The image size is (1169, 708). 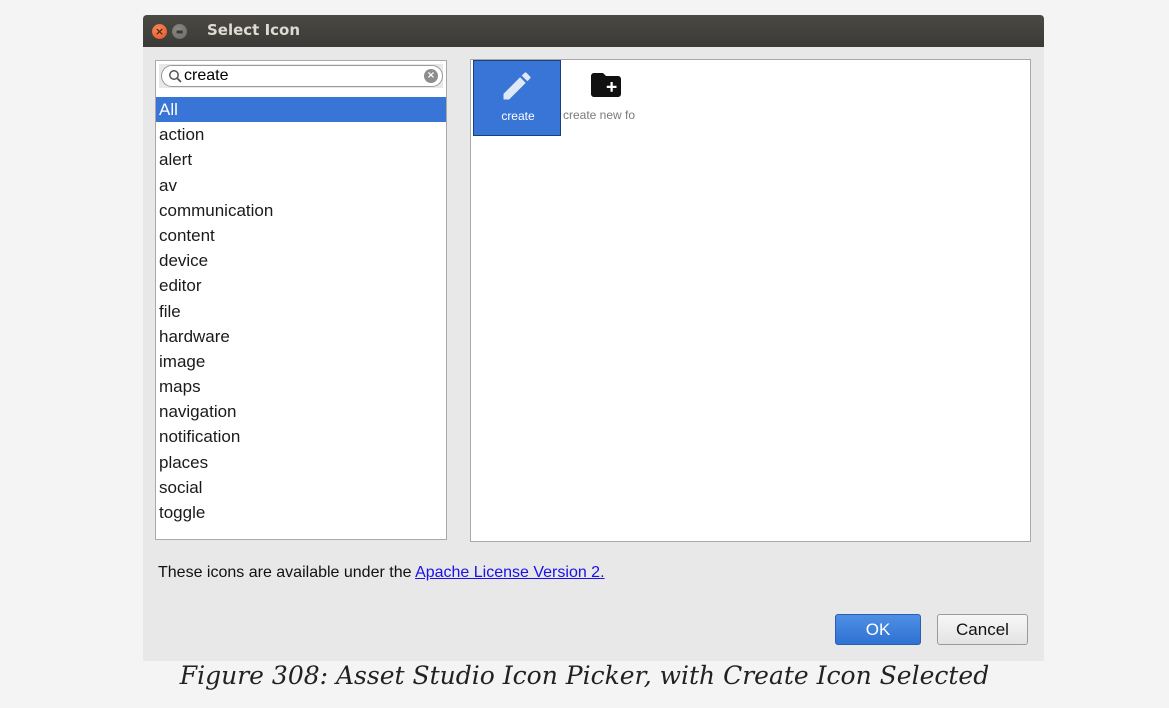 What do you see at coordinates (301, 159) in the screenshot?
I see `category-item-alert: alert` at bounding box center [301, 159].